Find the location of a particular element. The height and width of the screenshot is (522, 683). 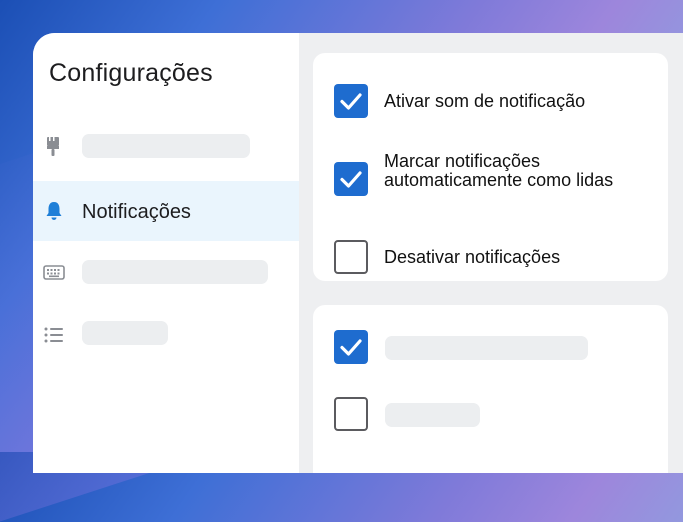

bell-icon is located at coordinates (54, 211).